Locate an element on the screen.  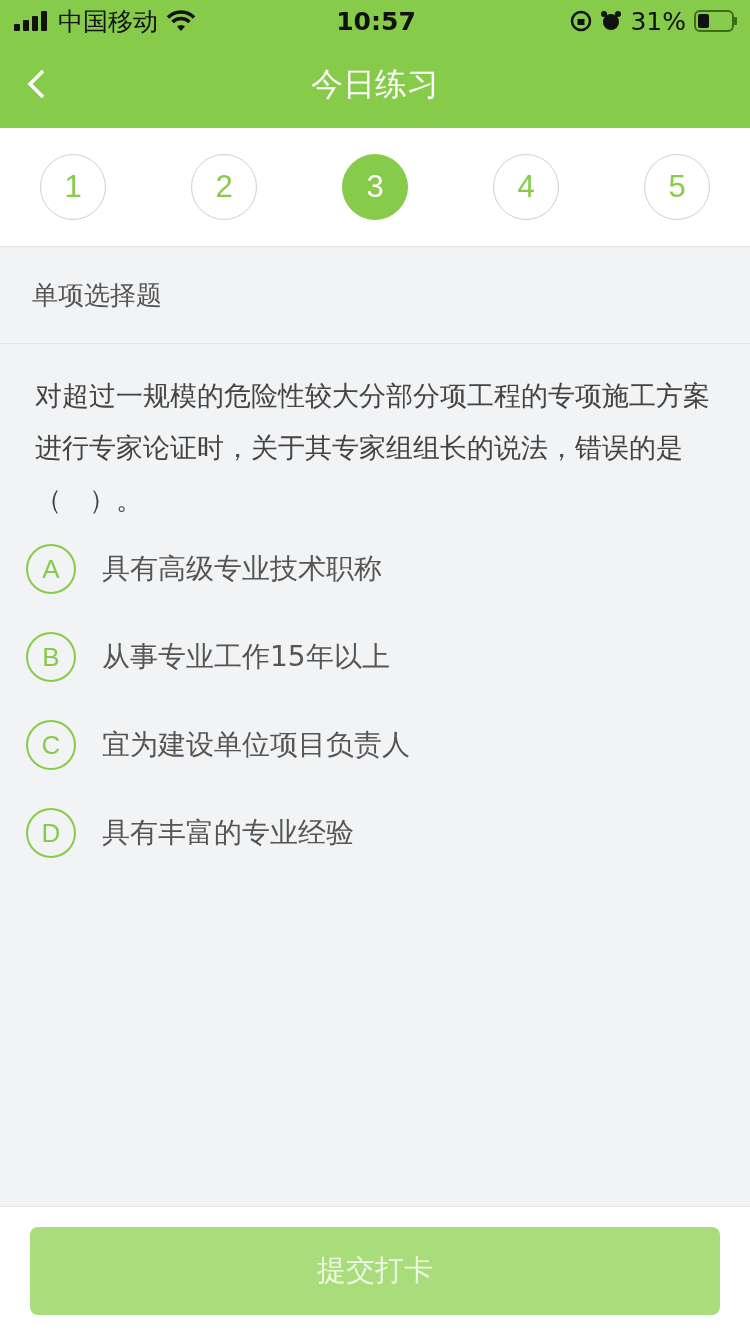
question-number-tab: 3 is located at coordinates (375, 187).